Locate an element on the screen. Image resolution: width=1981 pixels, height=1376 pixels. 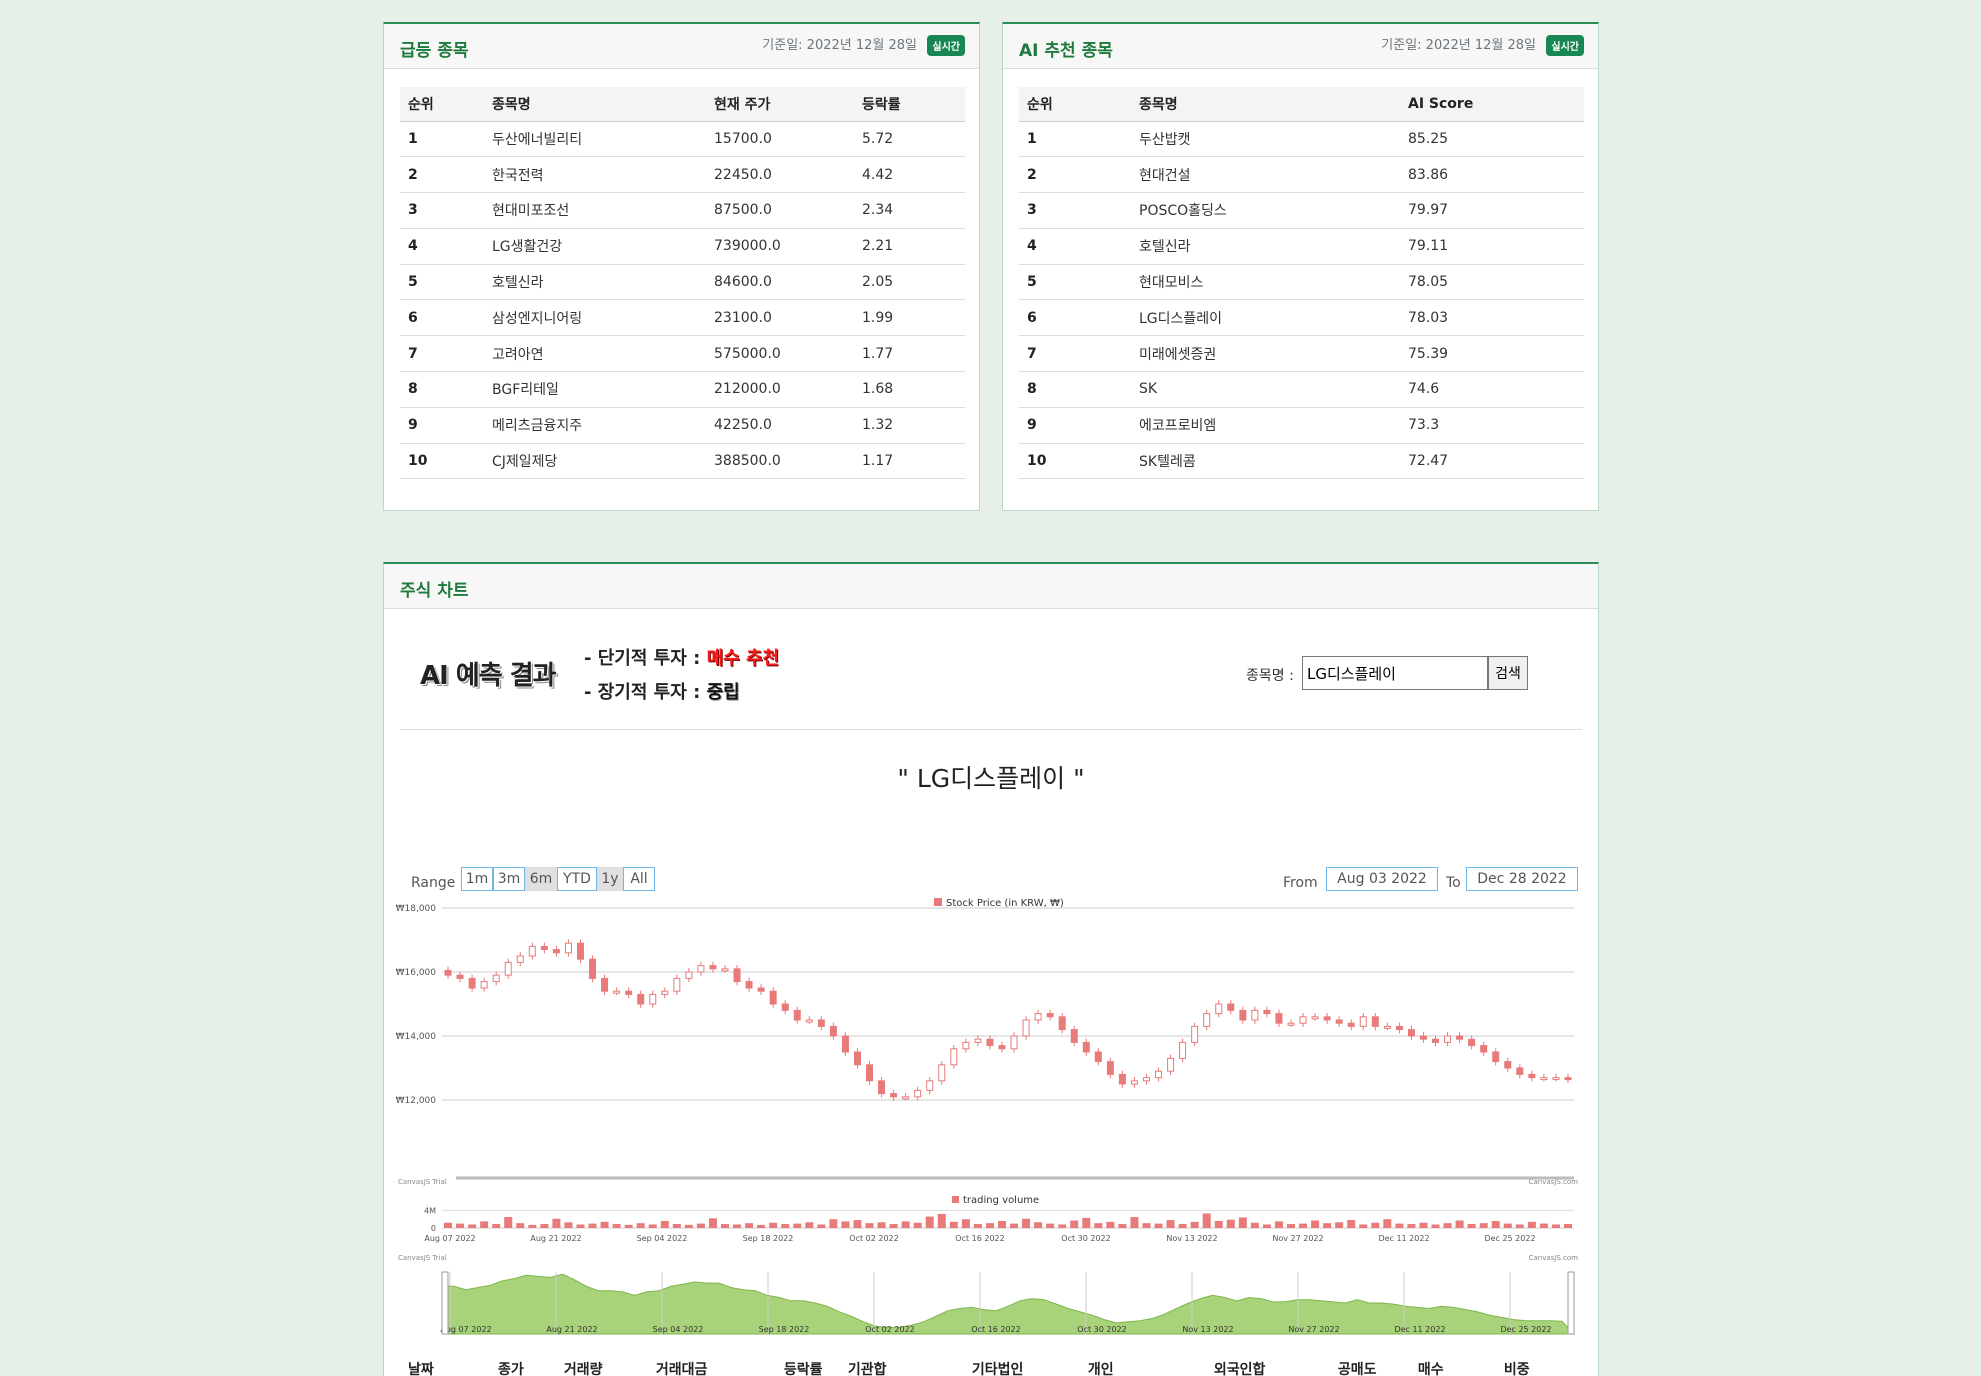
x-tick-label: Aug 07 2022 is located at coordinates (449, 1238).